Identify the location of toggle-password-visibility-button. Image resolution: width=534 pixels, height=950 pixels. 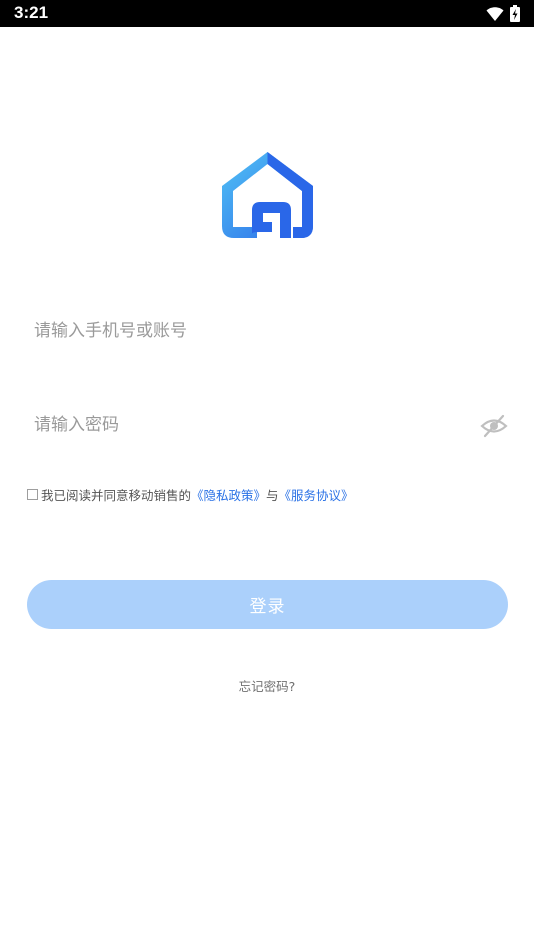
(494, 426).